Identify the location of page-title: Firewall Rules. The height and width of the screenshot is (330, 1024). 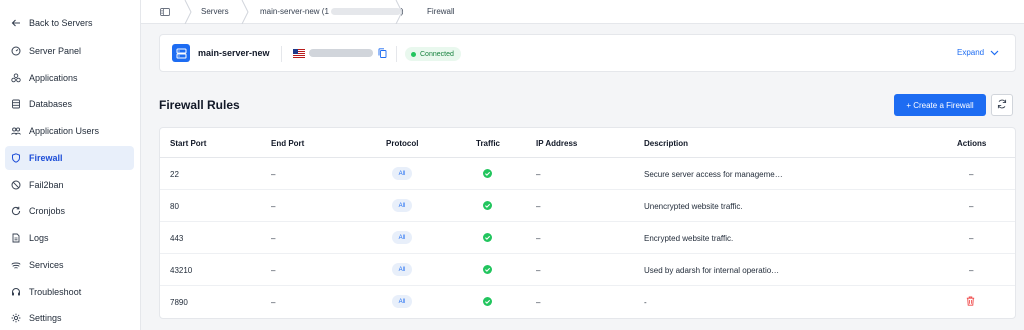
(199, 105).